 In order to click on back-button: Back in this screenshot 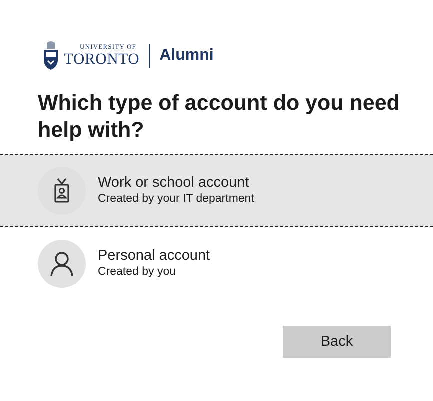, I will do `click(337, 342)`.